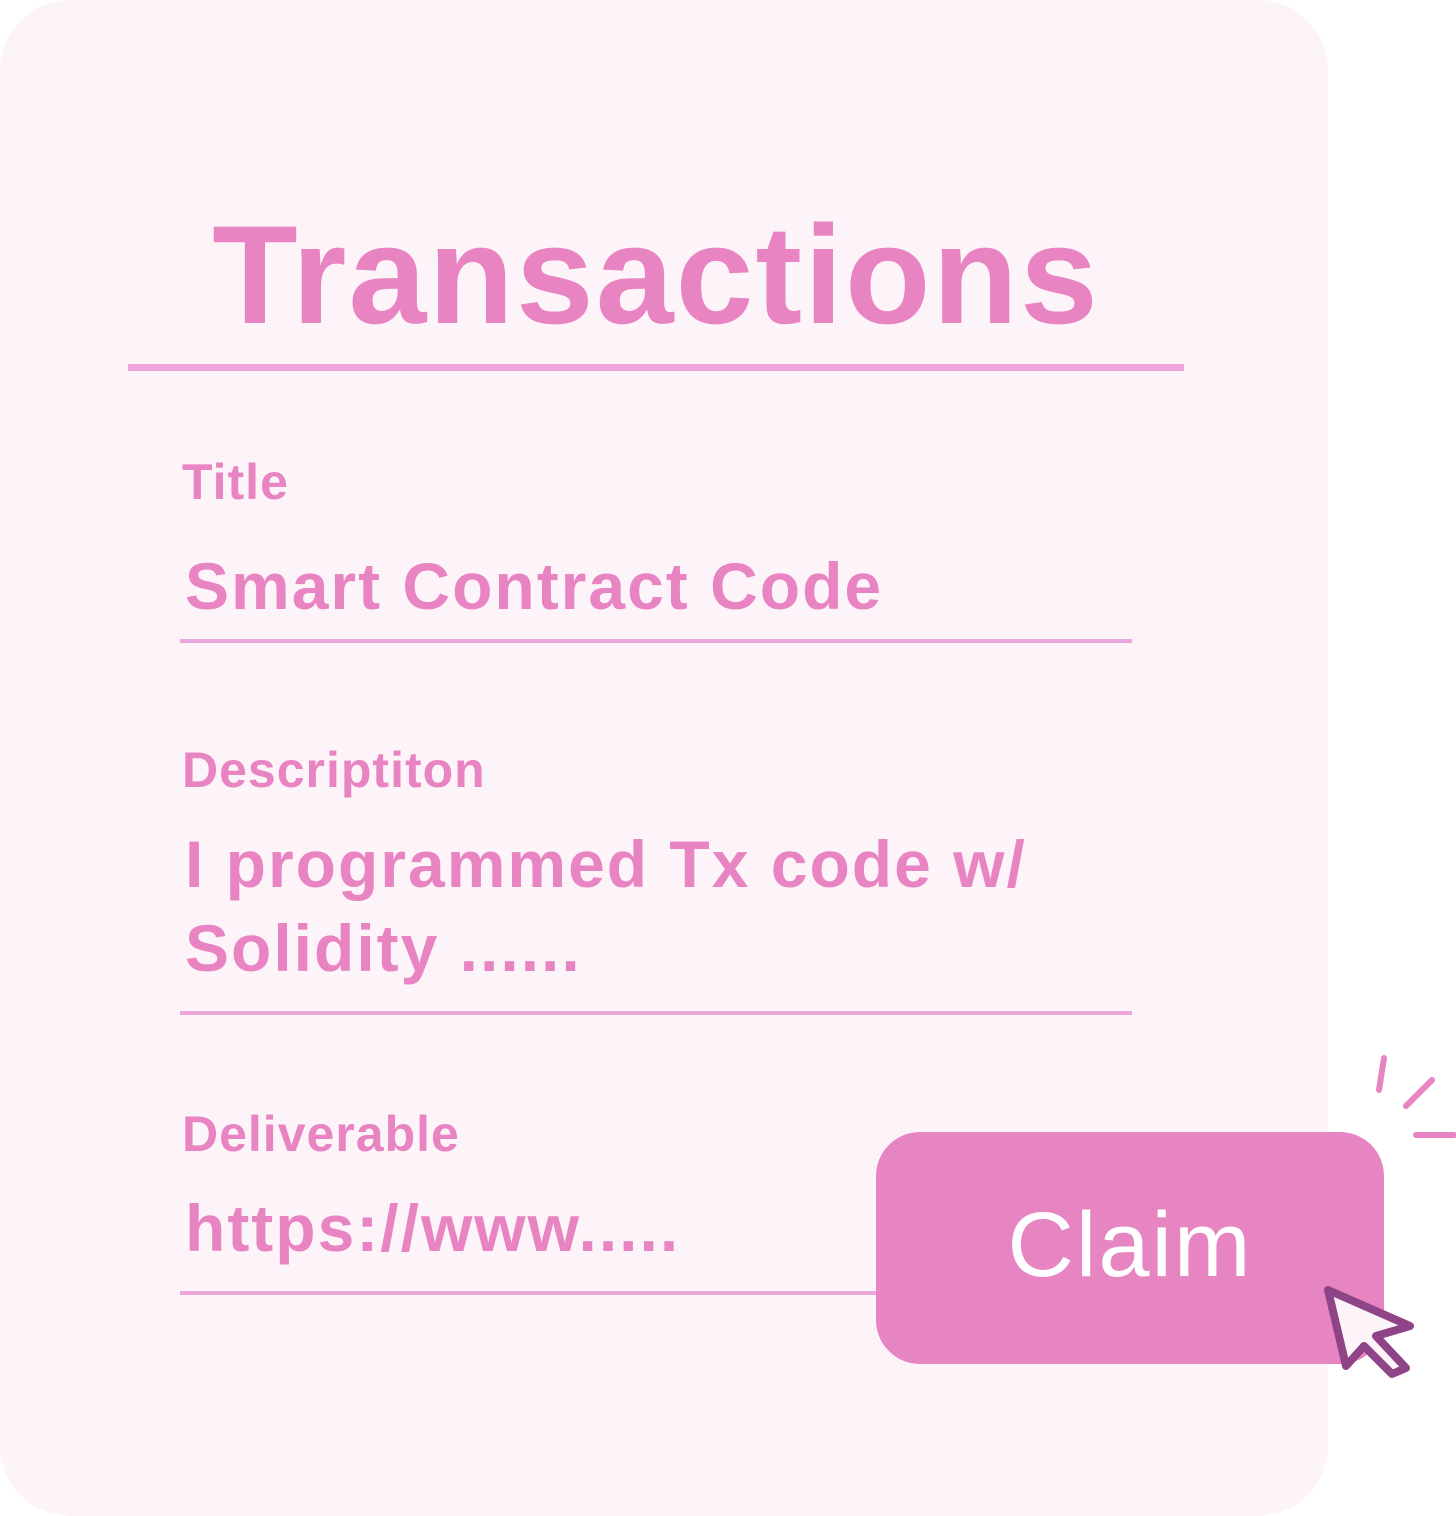 The image size is (1456, 1516). I want to click on title-field-value: Smart Contract Code, so click(534, 586).